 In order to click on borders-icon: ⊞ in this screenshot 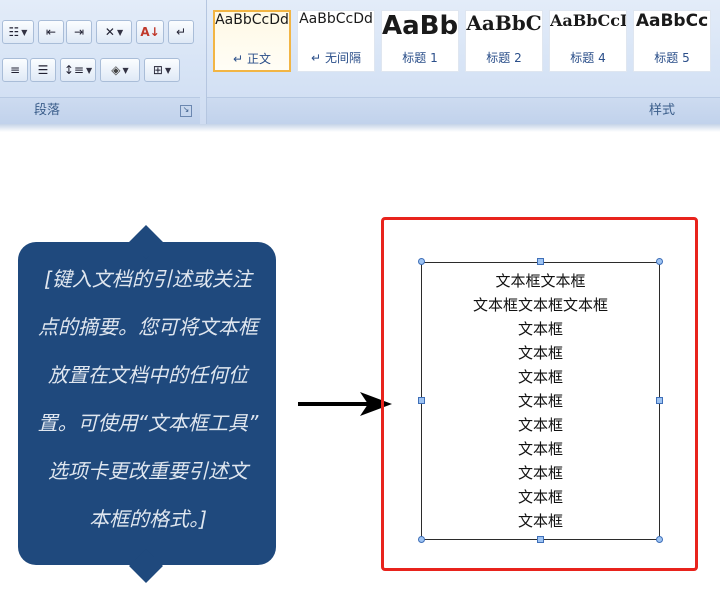, I will do `click(157, 70)`.